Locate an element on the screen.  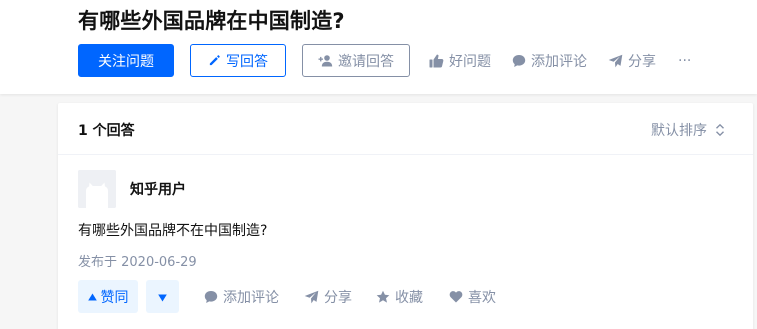
more-button: ··· is located at coordinates (684, 60).